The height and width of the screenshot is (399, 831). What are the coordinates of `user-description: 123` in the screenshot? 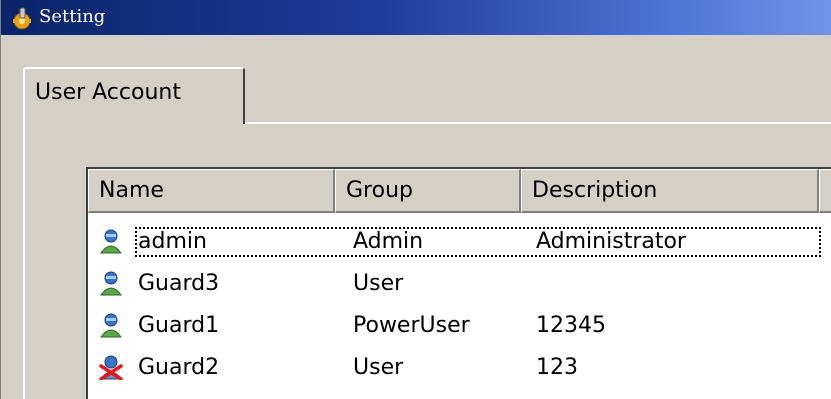 It's located at (557, 367).